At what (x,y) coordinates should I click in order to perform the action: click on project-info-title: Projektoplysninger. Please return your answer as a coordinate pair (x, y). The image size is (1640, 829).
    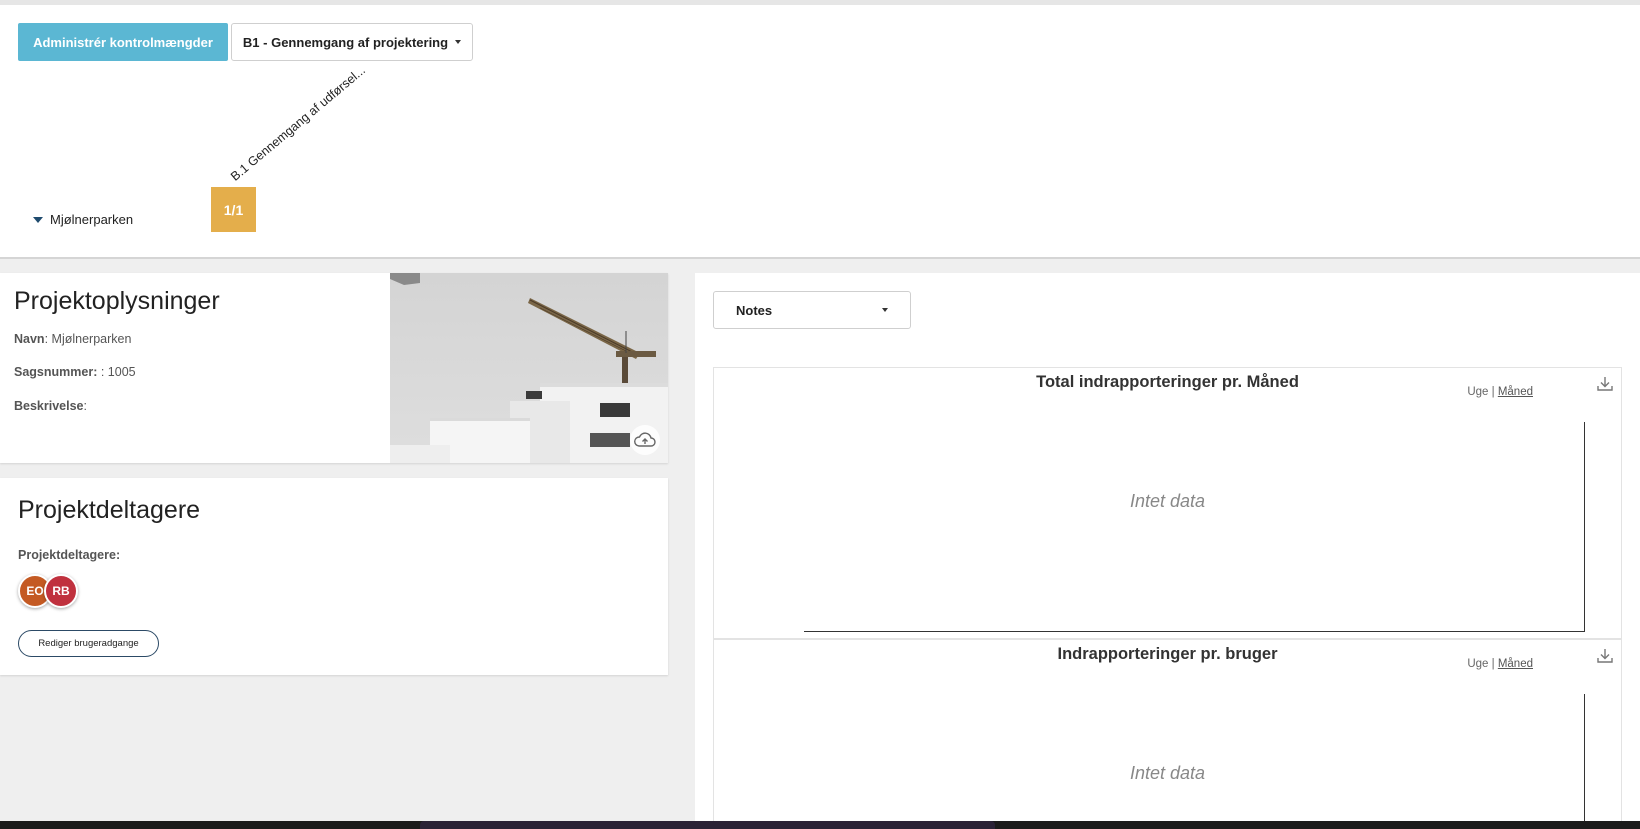
    Looking at the image, I should click on (117, 301).